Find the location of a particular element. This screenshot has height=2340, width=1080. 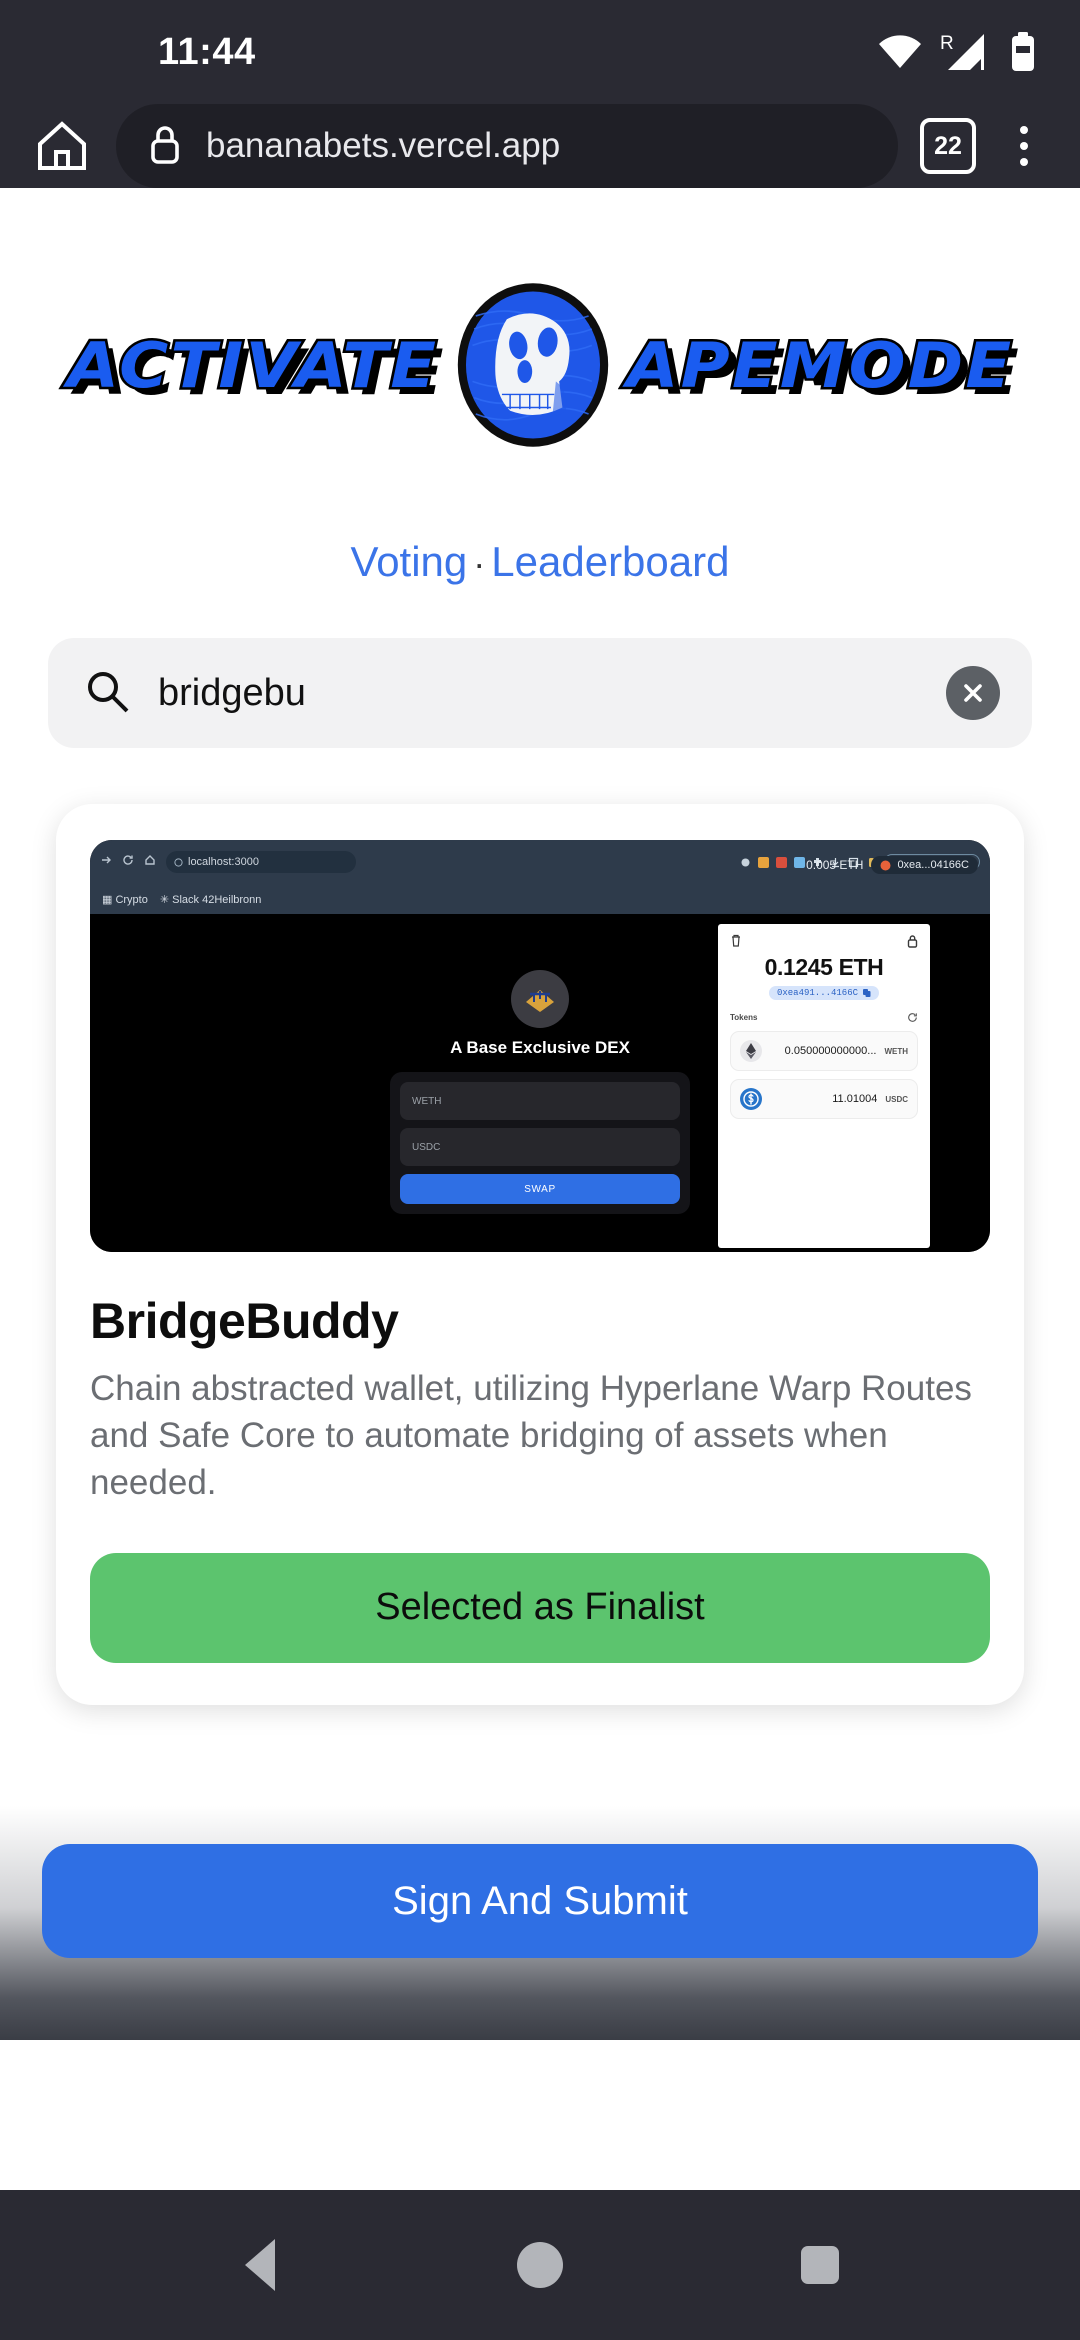

dapp-header: 0.005 ETH 0xea...04166C is located at coordinates (892, 865).